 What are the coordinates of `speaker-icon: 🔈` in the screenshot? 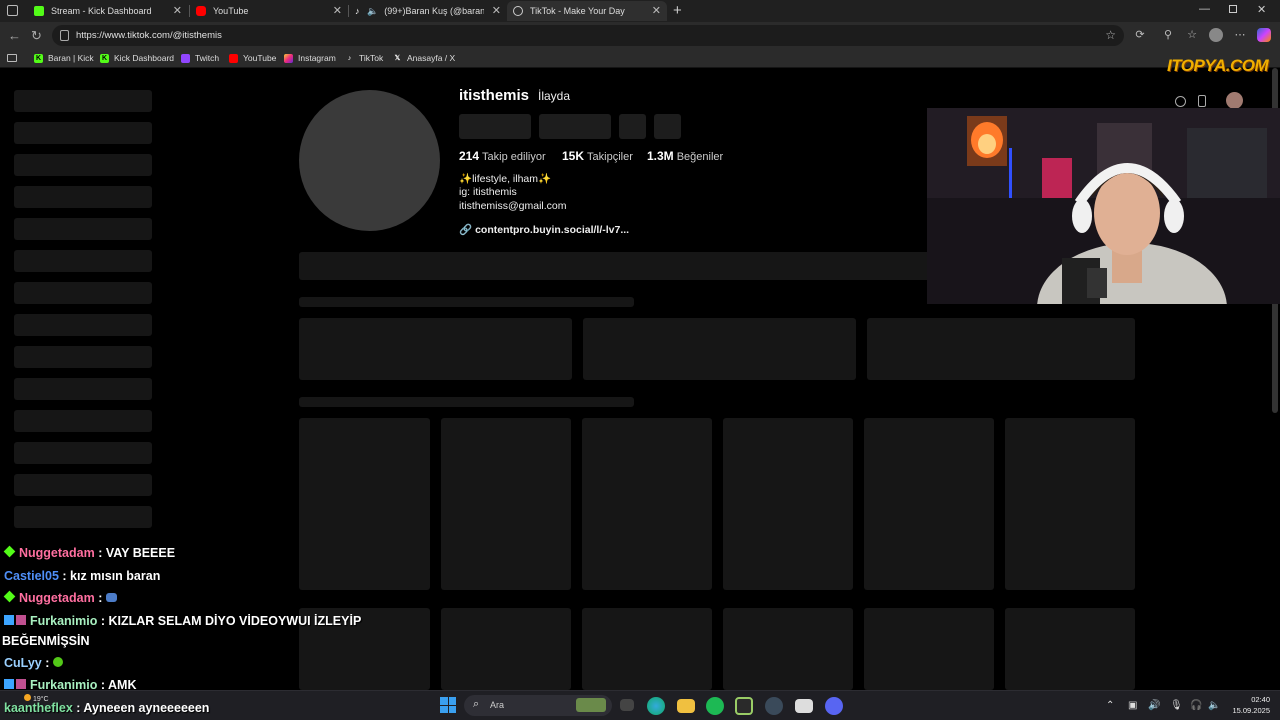 It's located at (372, 11).